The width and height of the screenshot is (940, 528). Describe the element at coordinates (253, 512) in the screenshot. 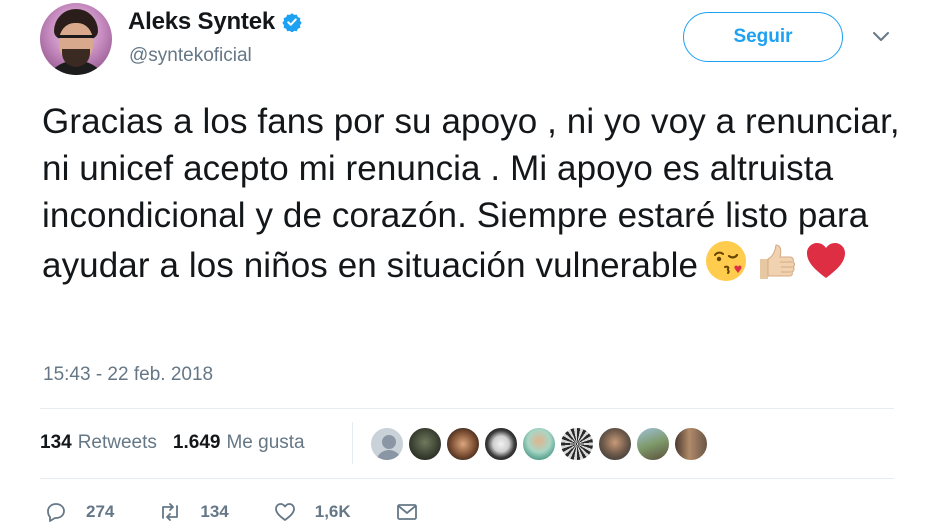

I see `tweet-actions: 274 134 1,6K` at that location.